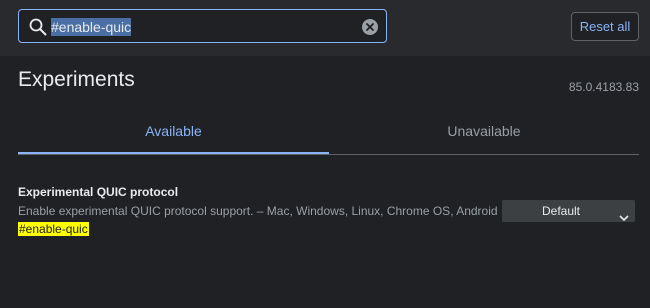 This screenshot has height=308, width=650. What do you see at coordinates (484, 131) in the screenshot?
I see `tab-unavailable: Unavailable` at bounding box center [484, 131].